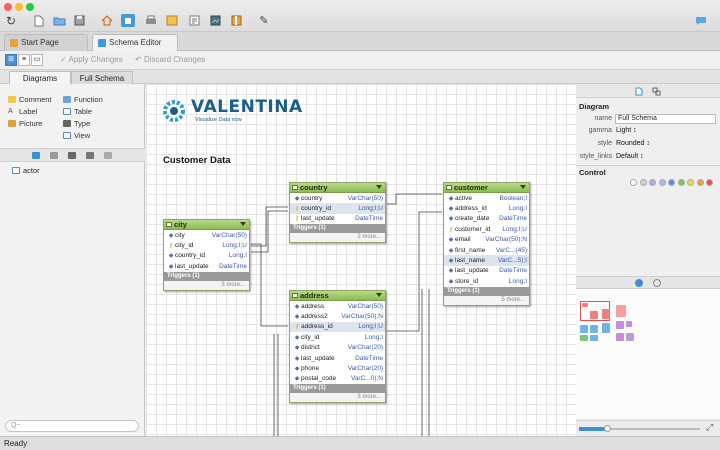 The height and width of the screenshot is (450, 720). I want to click on tab-start-page: Start Page, so click(46, 42).